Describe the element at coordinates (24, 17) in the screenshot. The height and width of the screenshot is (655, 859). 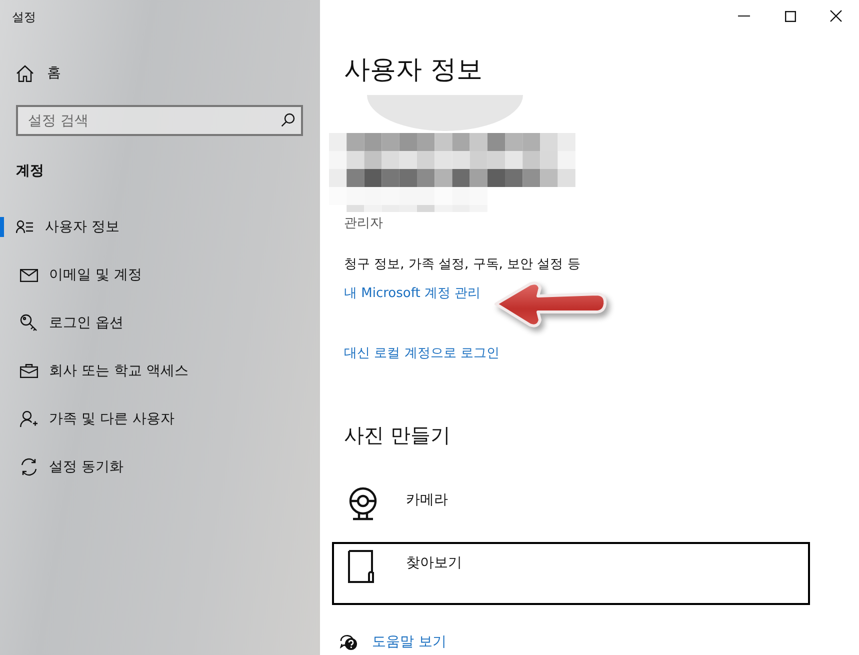
I see `window-title: 설정` at that location.